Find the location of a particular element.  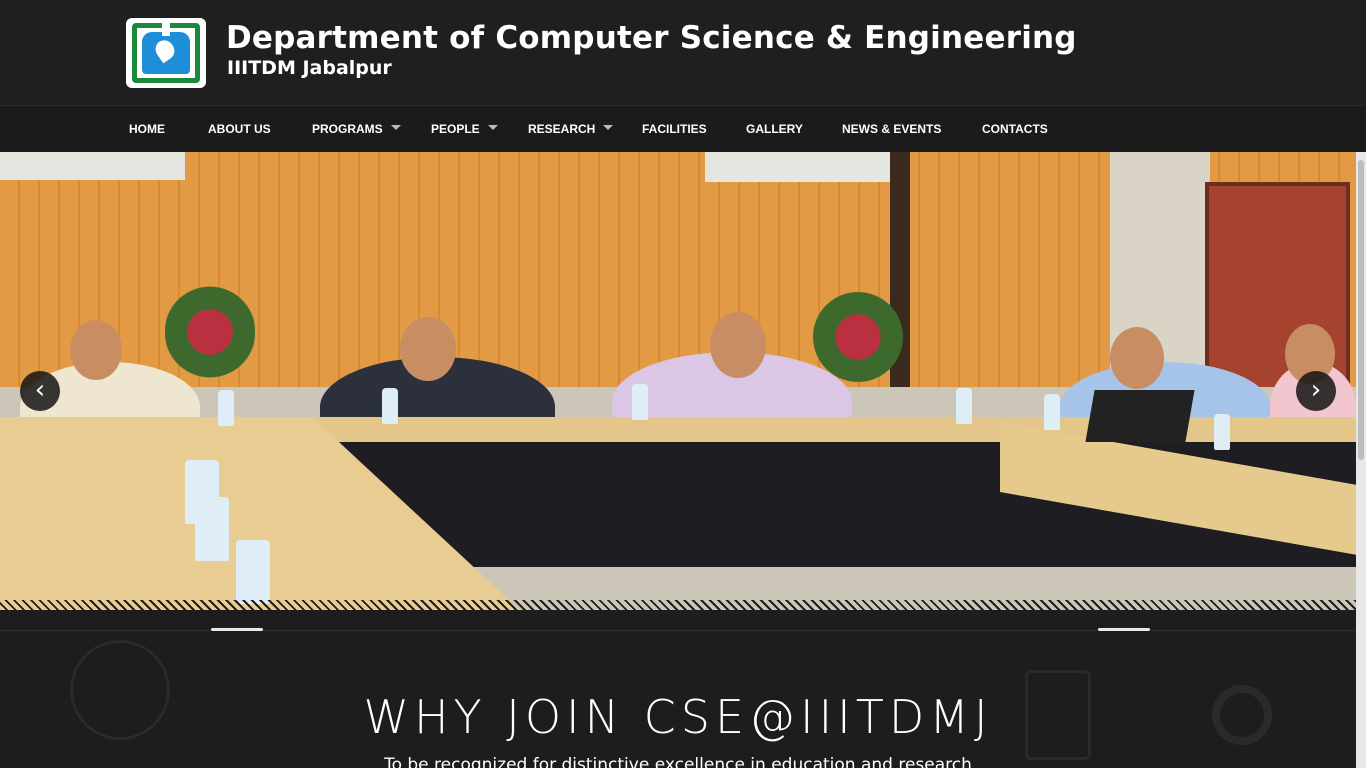

chevron-left-icon: ‹ is located at coordinates (40, 390).